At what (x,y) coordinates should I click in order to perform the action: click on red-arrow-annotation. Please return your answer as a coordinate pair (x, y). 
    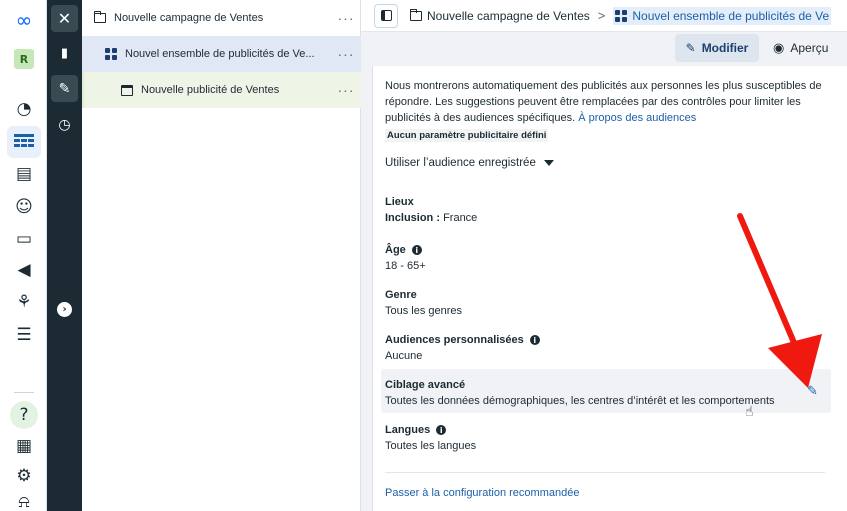
    Looking at the image, I should click on (779, 300).